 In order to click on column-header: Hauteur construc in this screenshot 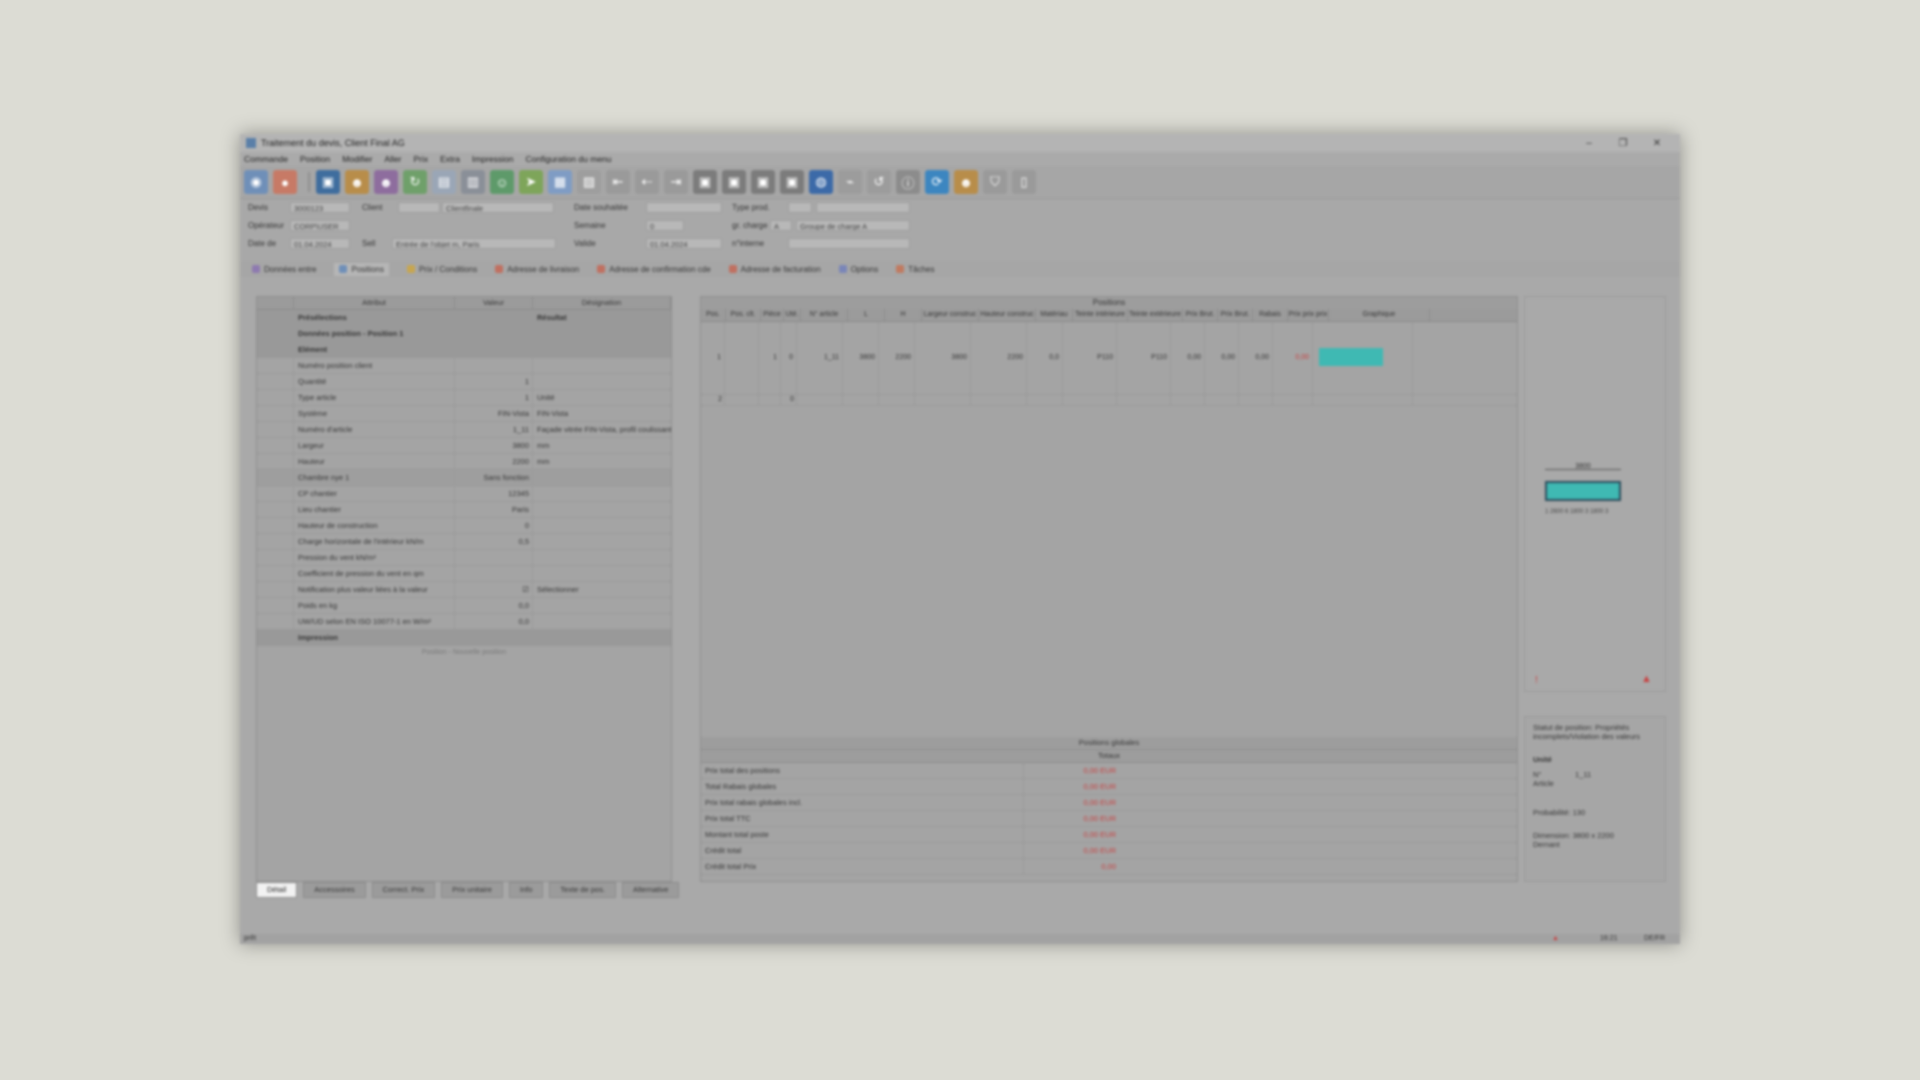, I will do `click(1007, 315)`.